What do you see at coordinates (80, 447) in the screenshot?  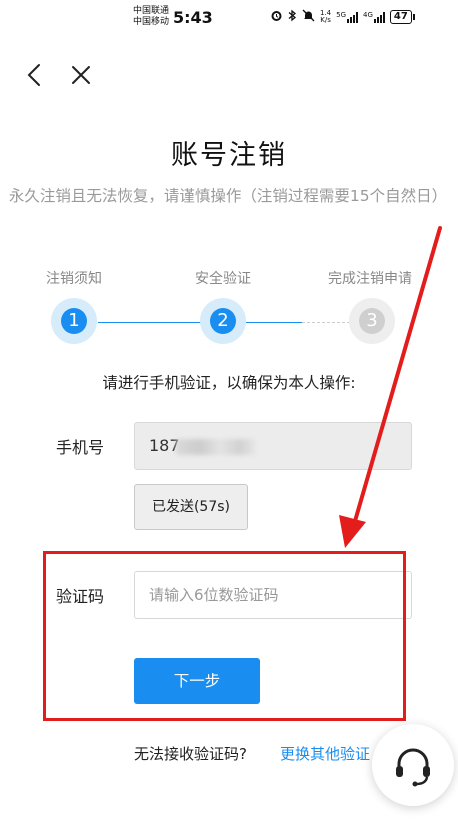 I see `phone-label: 手机号` at bounding box center [80, 447].